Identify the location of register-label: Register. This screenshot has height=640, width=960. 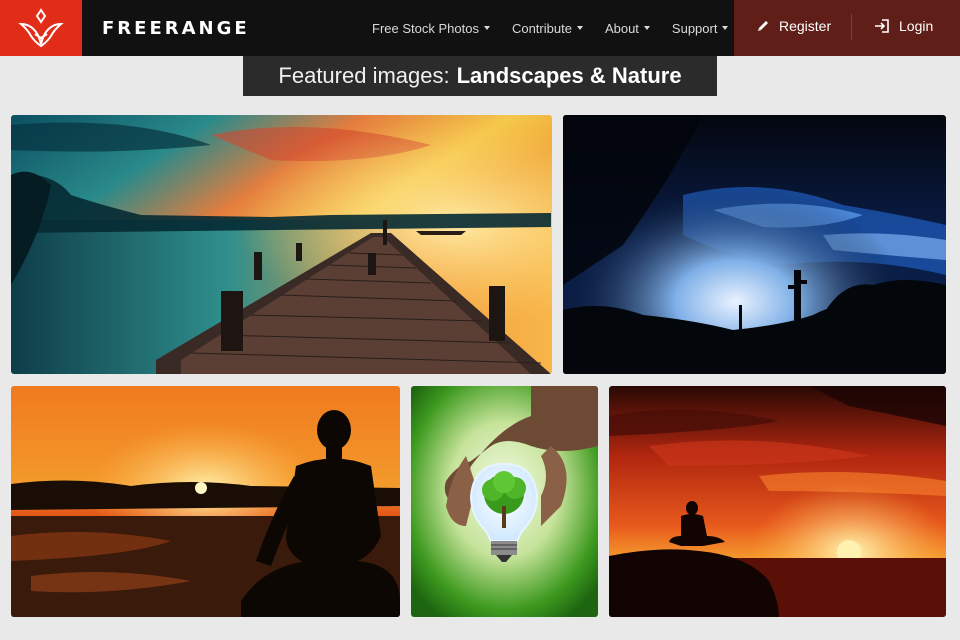
(805, 26).